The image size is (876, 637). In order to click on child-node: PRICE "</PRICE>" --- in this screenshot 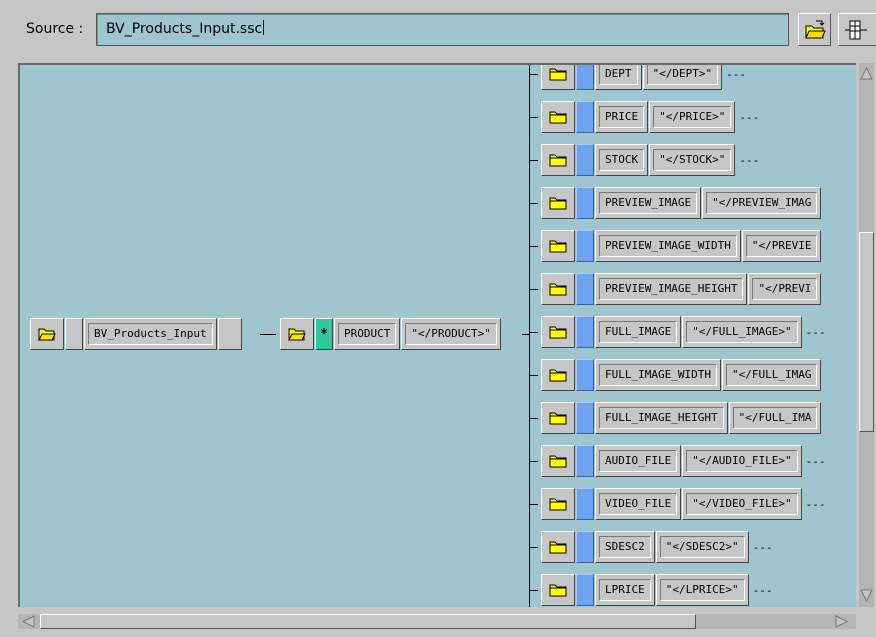, I will do `click(650, 117)`.